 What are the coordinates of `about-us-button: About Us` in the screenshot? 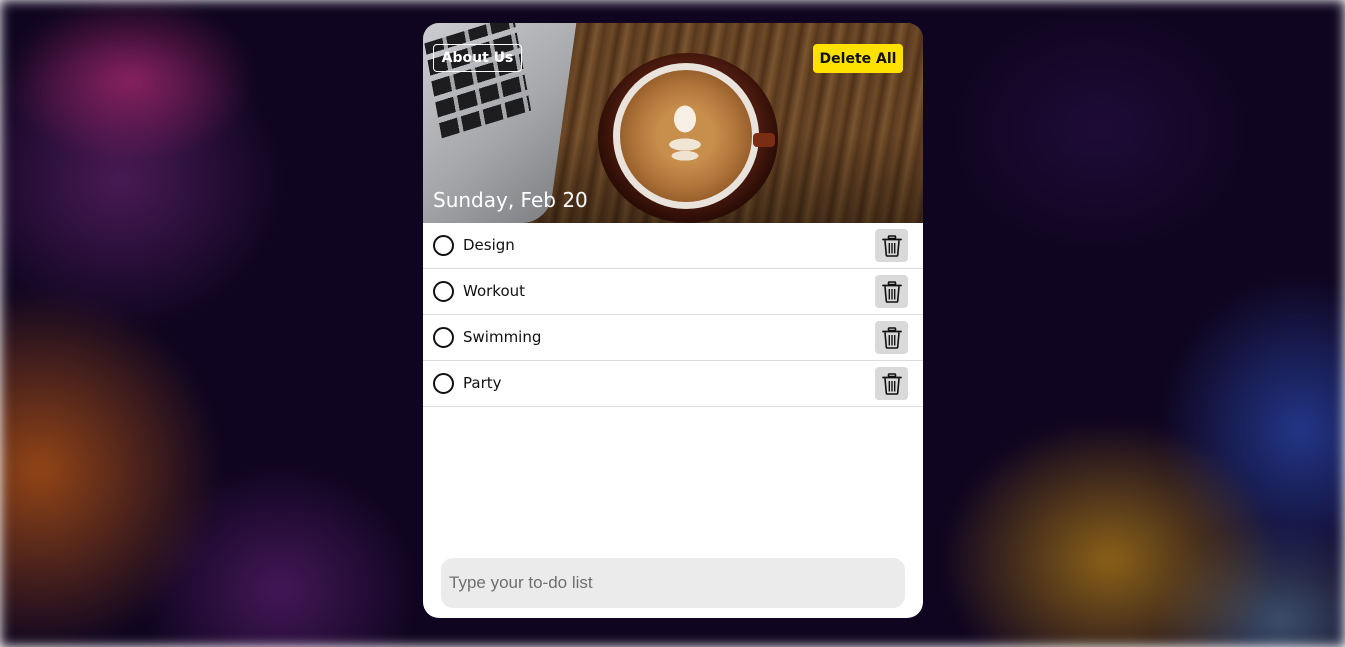 It's located at (477, 58).